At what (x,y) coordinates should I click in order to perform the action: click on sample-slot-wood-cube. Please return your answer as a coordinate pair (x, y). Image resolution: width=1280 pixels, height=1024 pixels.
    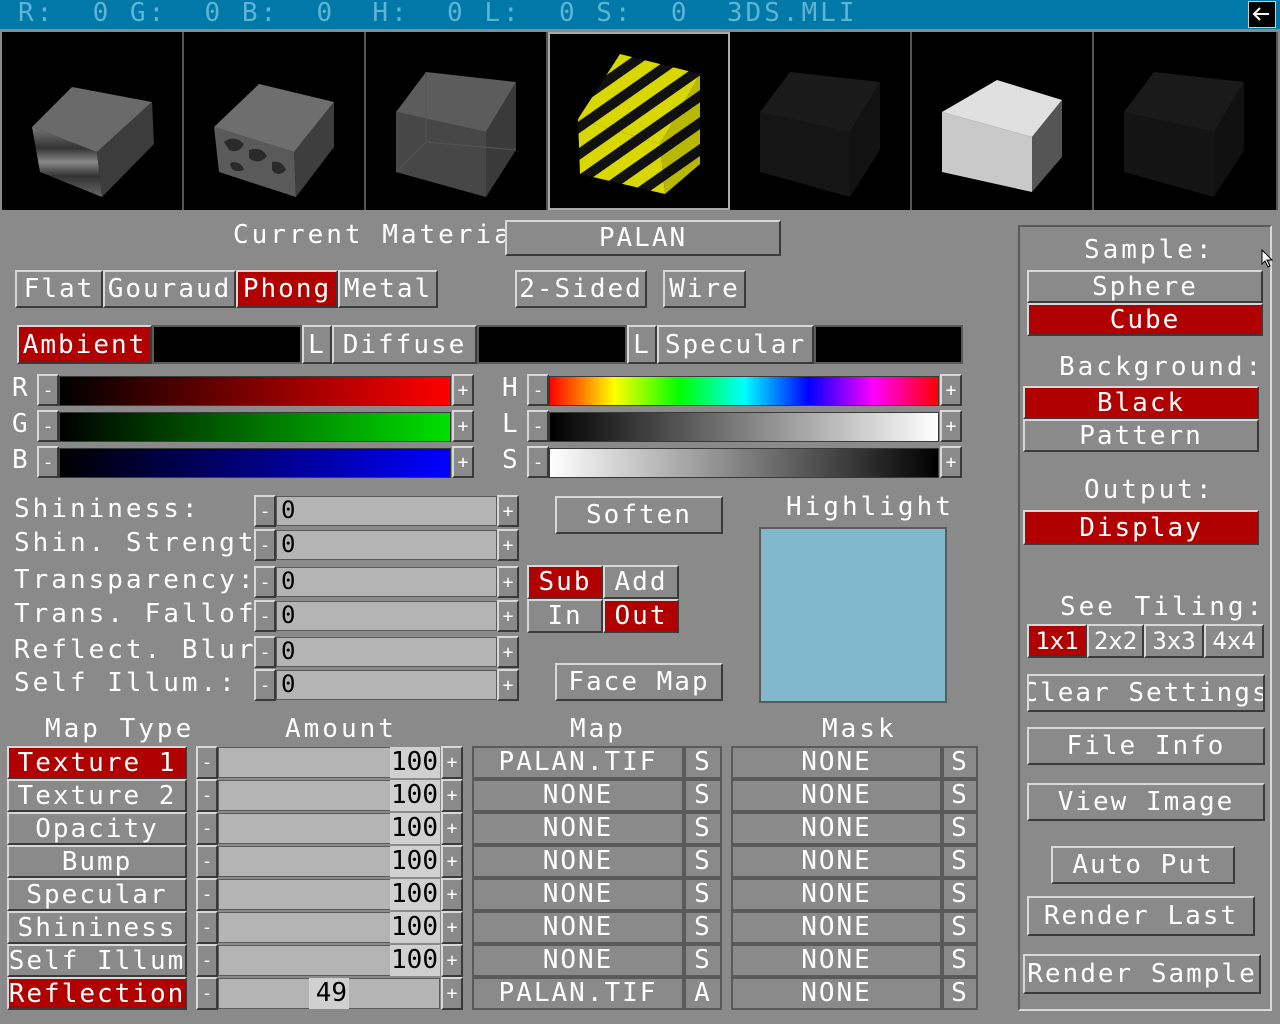
    Looking at the image, I should click on (93, 121).